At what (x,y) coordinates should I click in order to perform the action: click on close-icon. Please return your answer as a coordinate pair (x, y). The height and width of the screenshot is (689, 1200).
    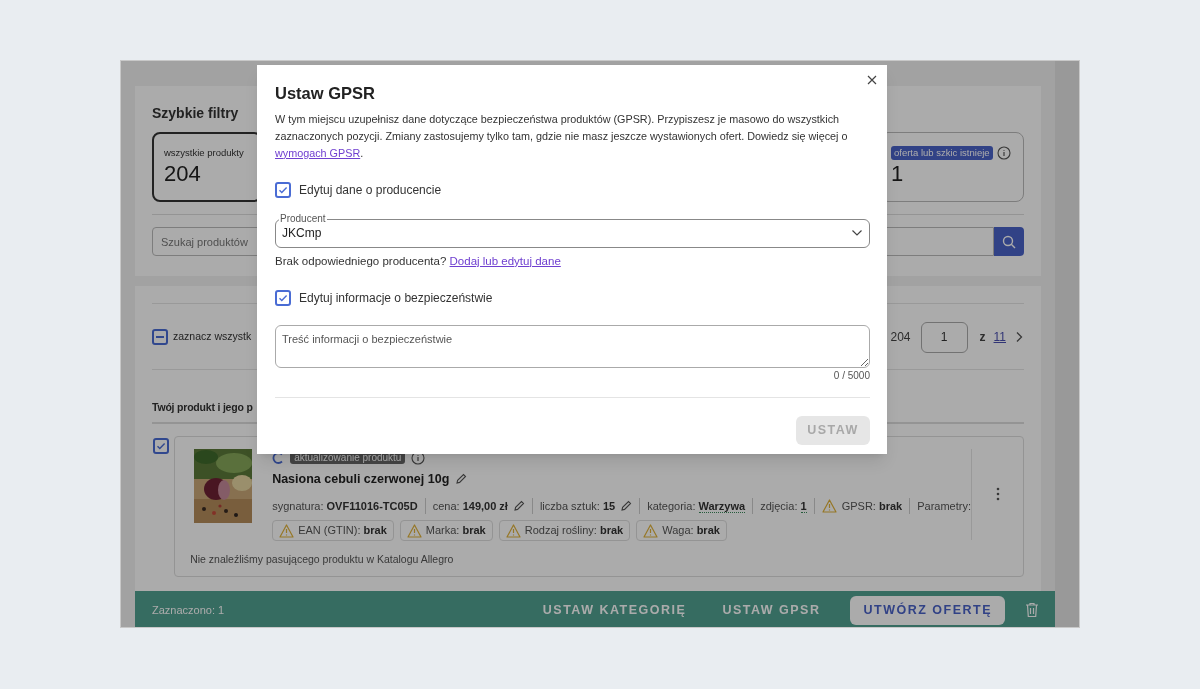
    Looking at the image, I should click on (872, 80).